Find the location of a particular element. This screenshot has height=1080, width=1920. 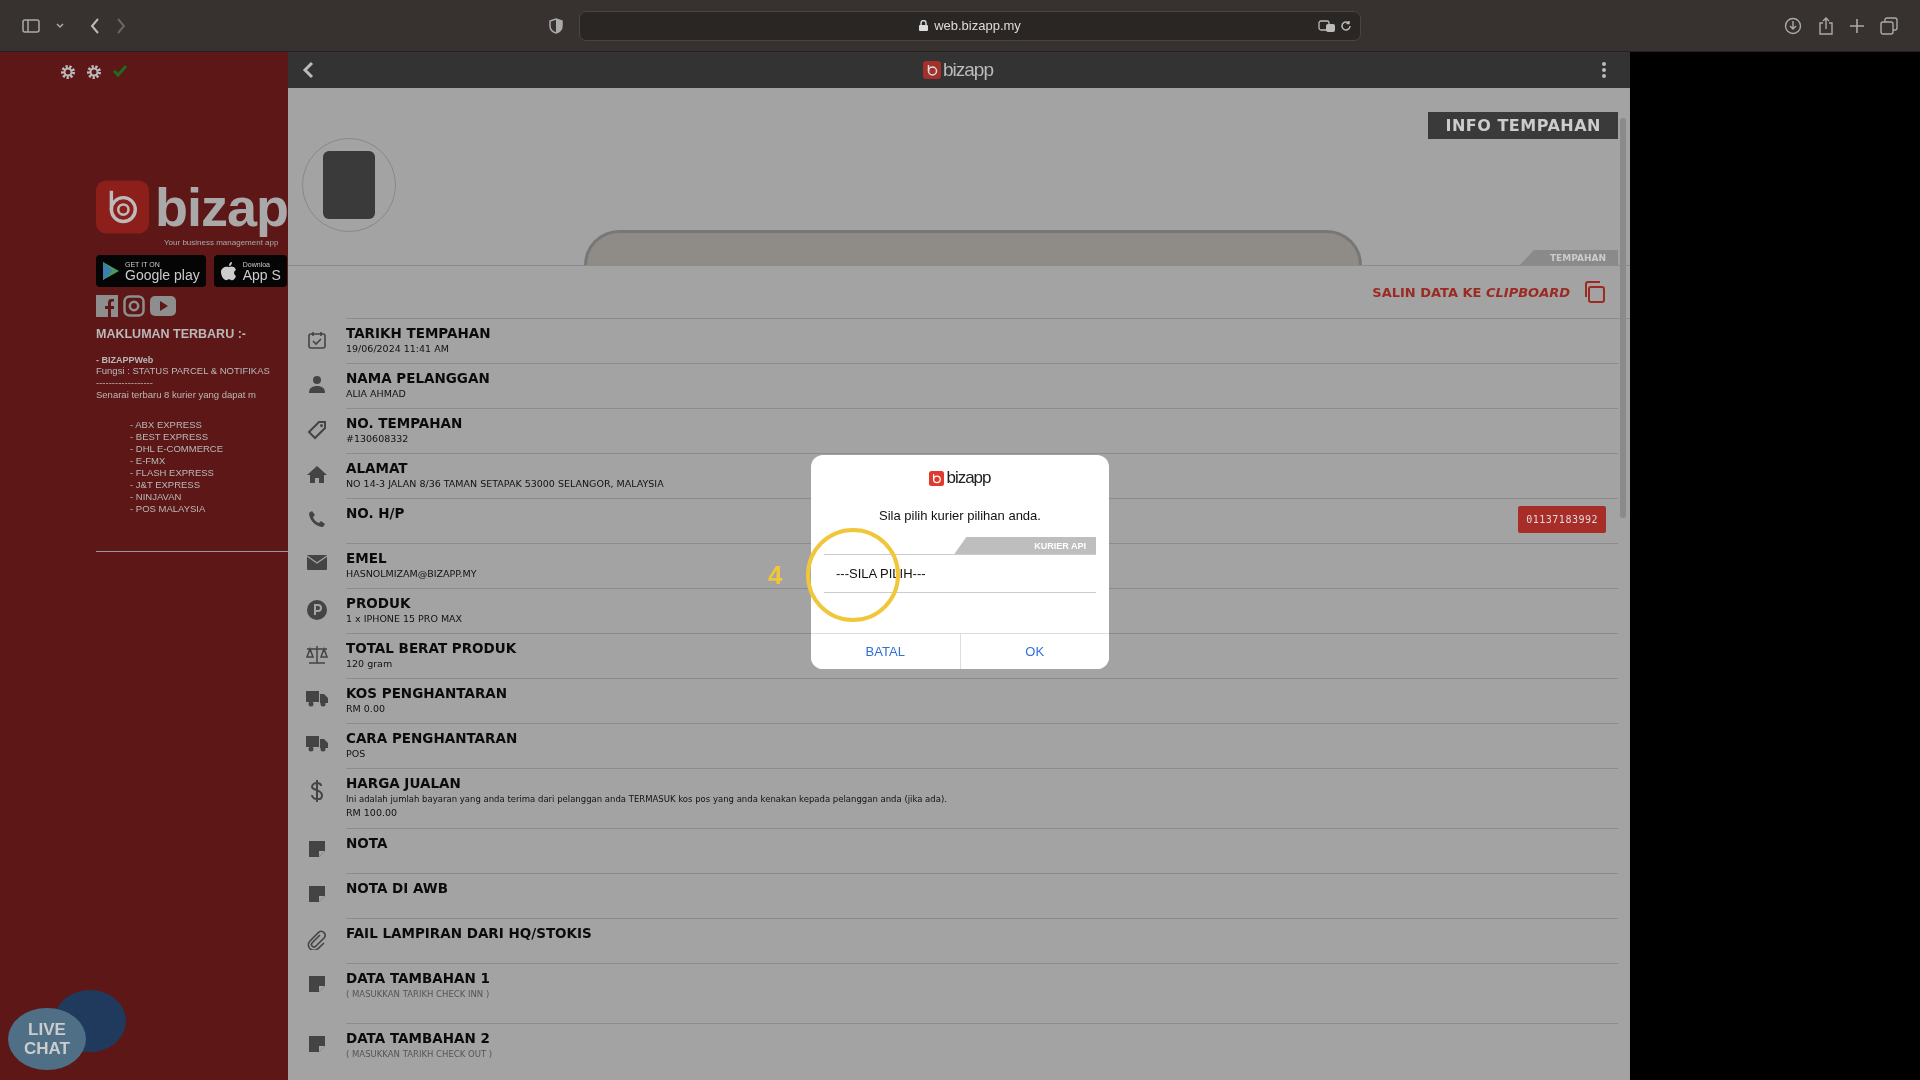

notice-text: Fungsi : STATUS PARCEL & NOTIFIKAS is located at coordinates (183, 371).